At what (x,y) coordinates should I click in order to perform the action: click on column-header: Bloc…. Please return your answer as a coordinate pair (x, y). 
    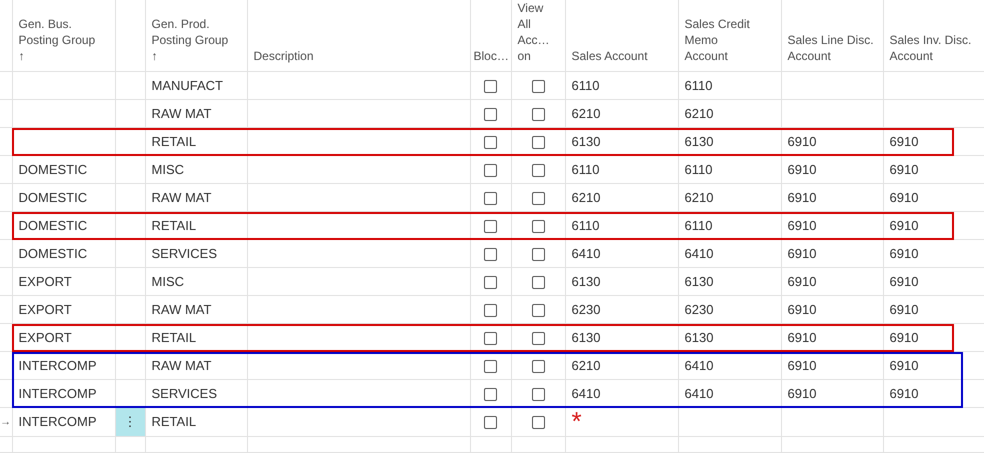
    Looking at the image, I should click on (491, 56).